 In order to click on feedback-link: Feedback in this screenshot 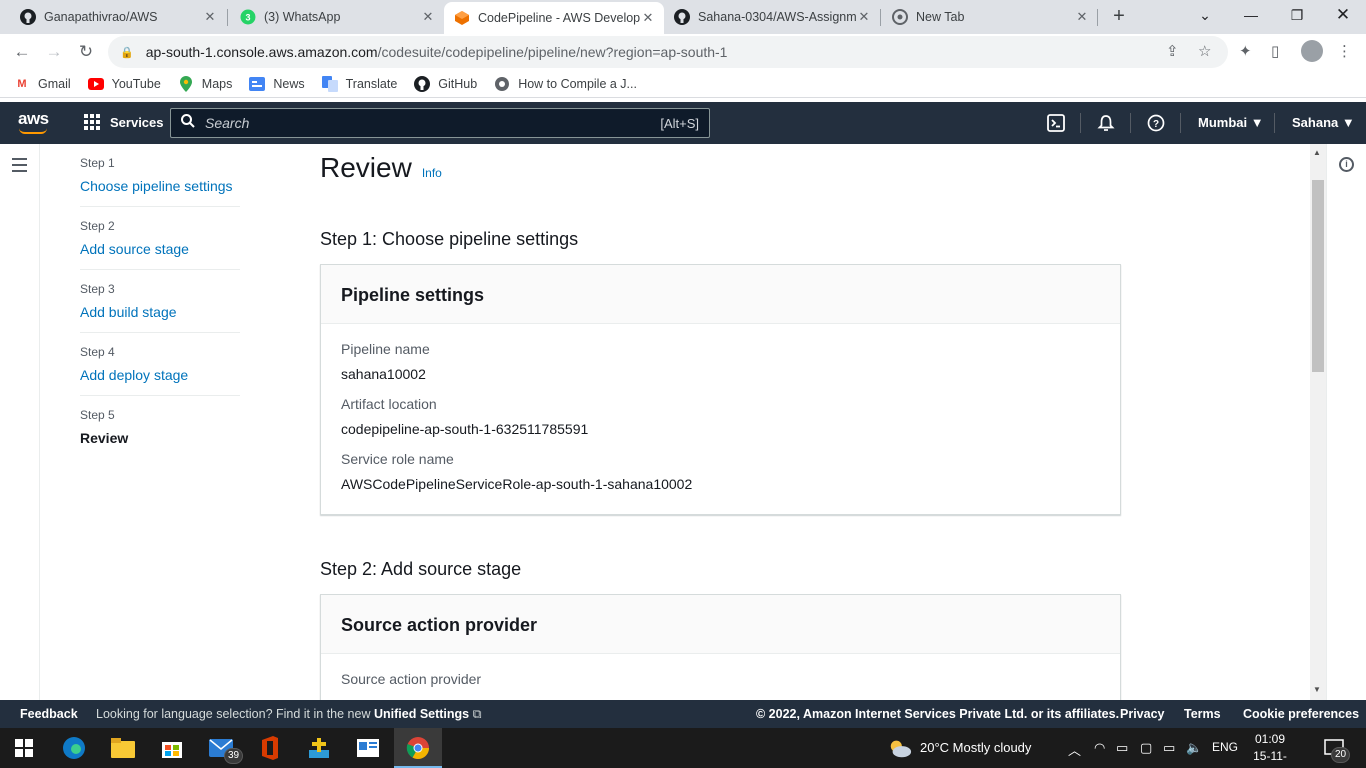, I will do `click(49, 714)`.